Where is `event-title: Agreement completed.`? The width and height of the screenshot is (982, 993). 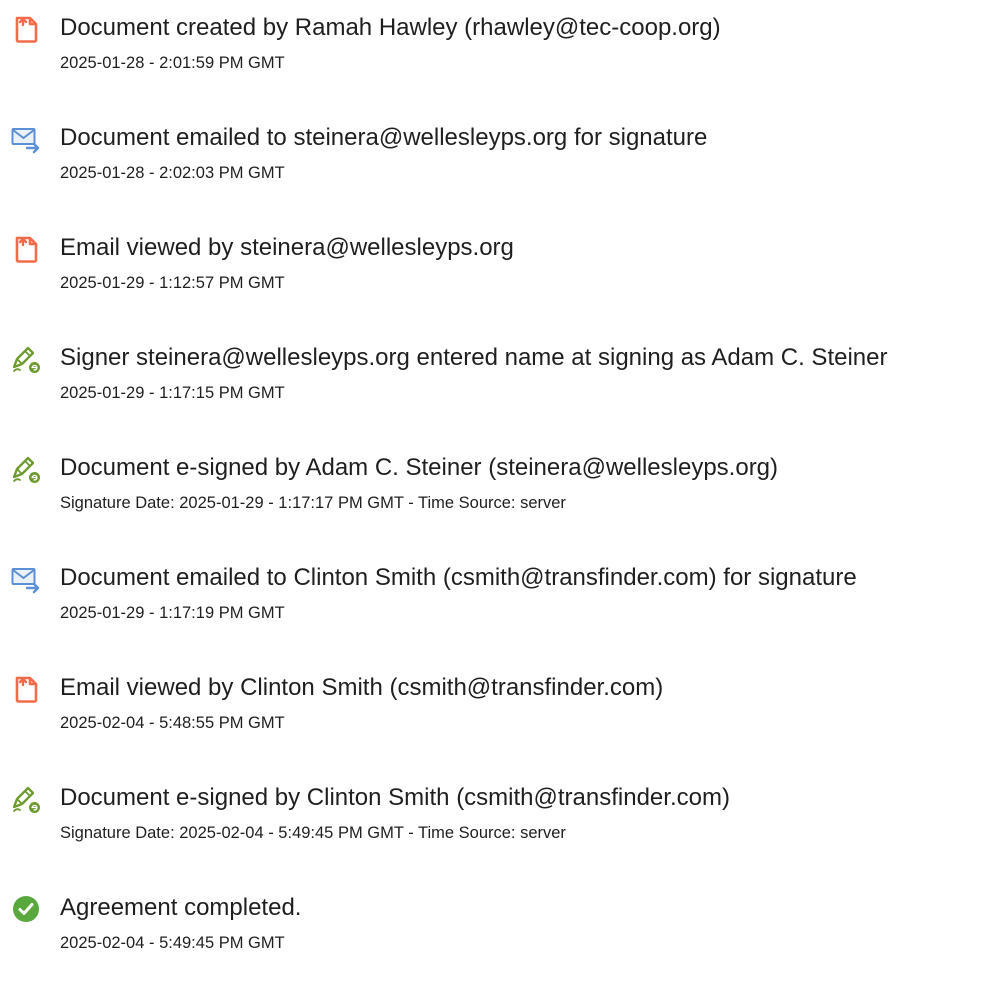
event-title: Agreement completed. is located at coordinates (181, 907).